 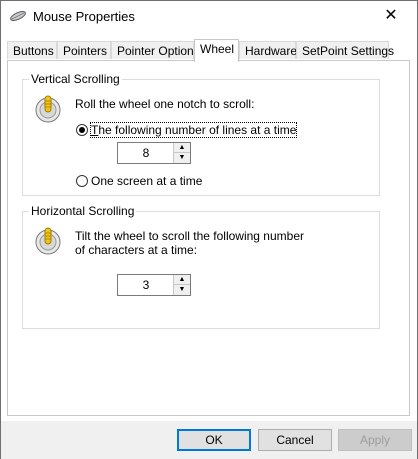 I want to click on tab-pointer-options: Pointer Options, so click(x=155, y=50).